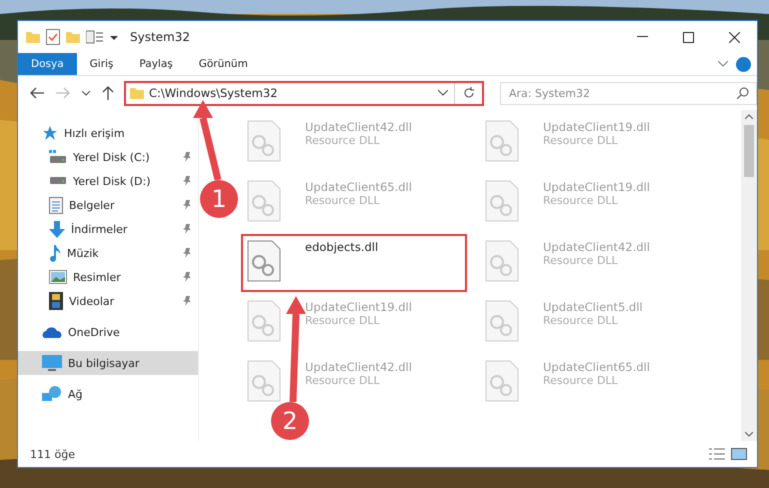  I want to click on sidebar-item-label: OneDrive, so click(94, 332).